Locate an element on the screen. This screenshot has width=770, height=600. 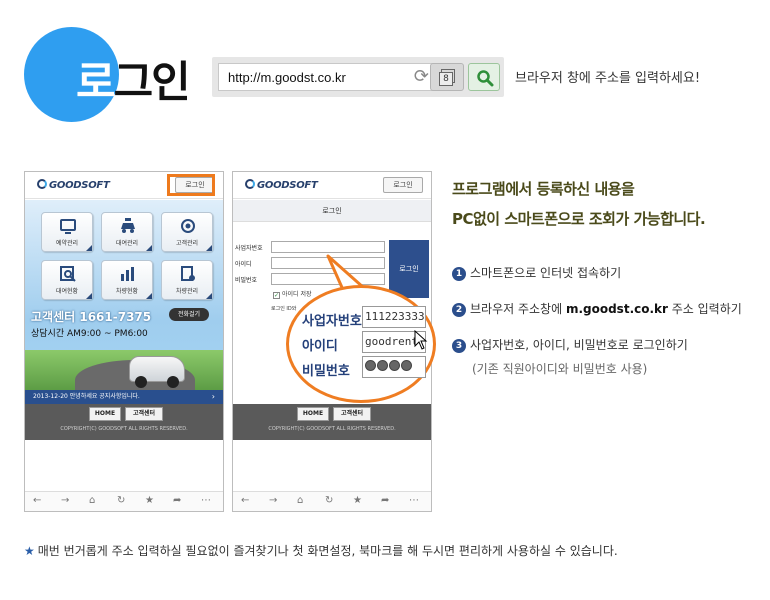
search-button is located at coordinates (484, 77).